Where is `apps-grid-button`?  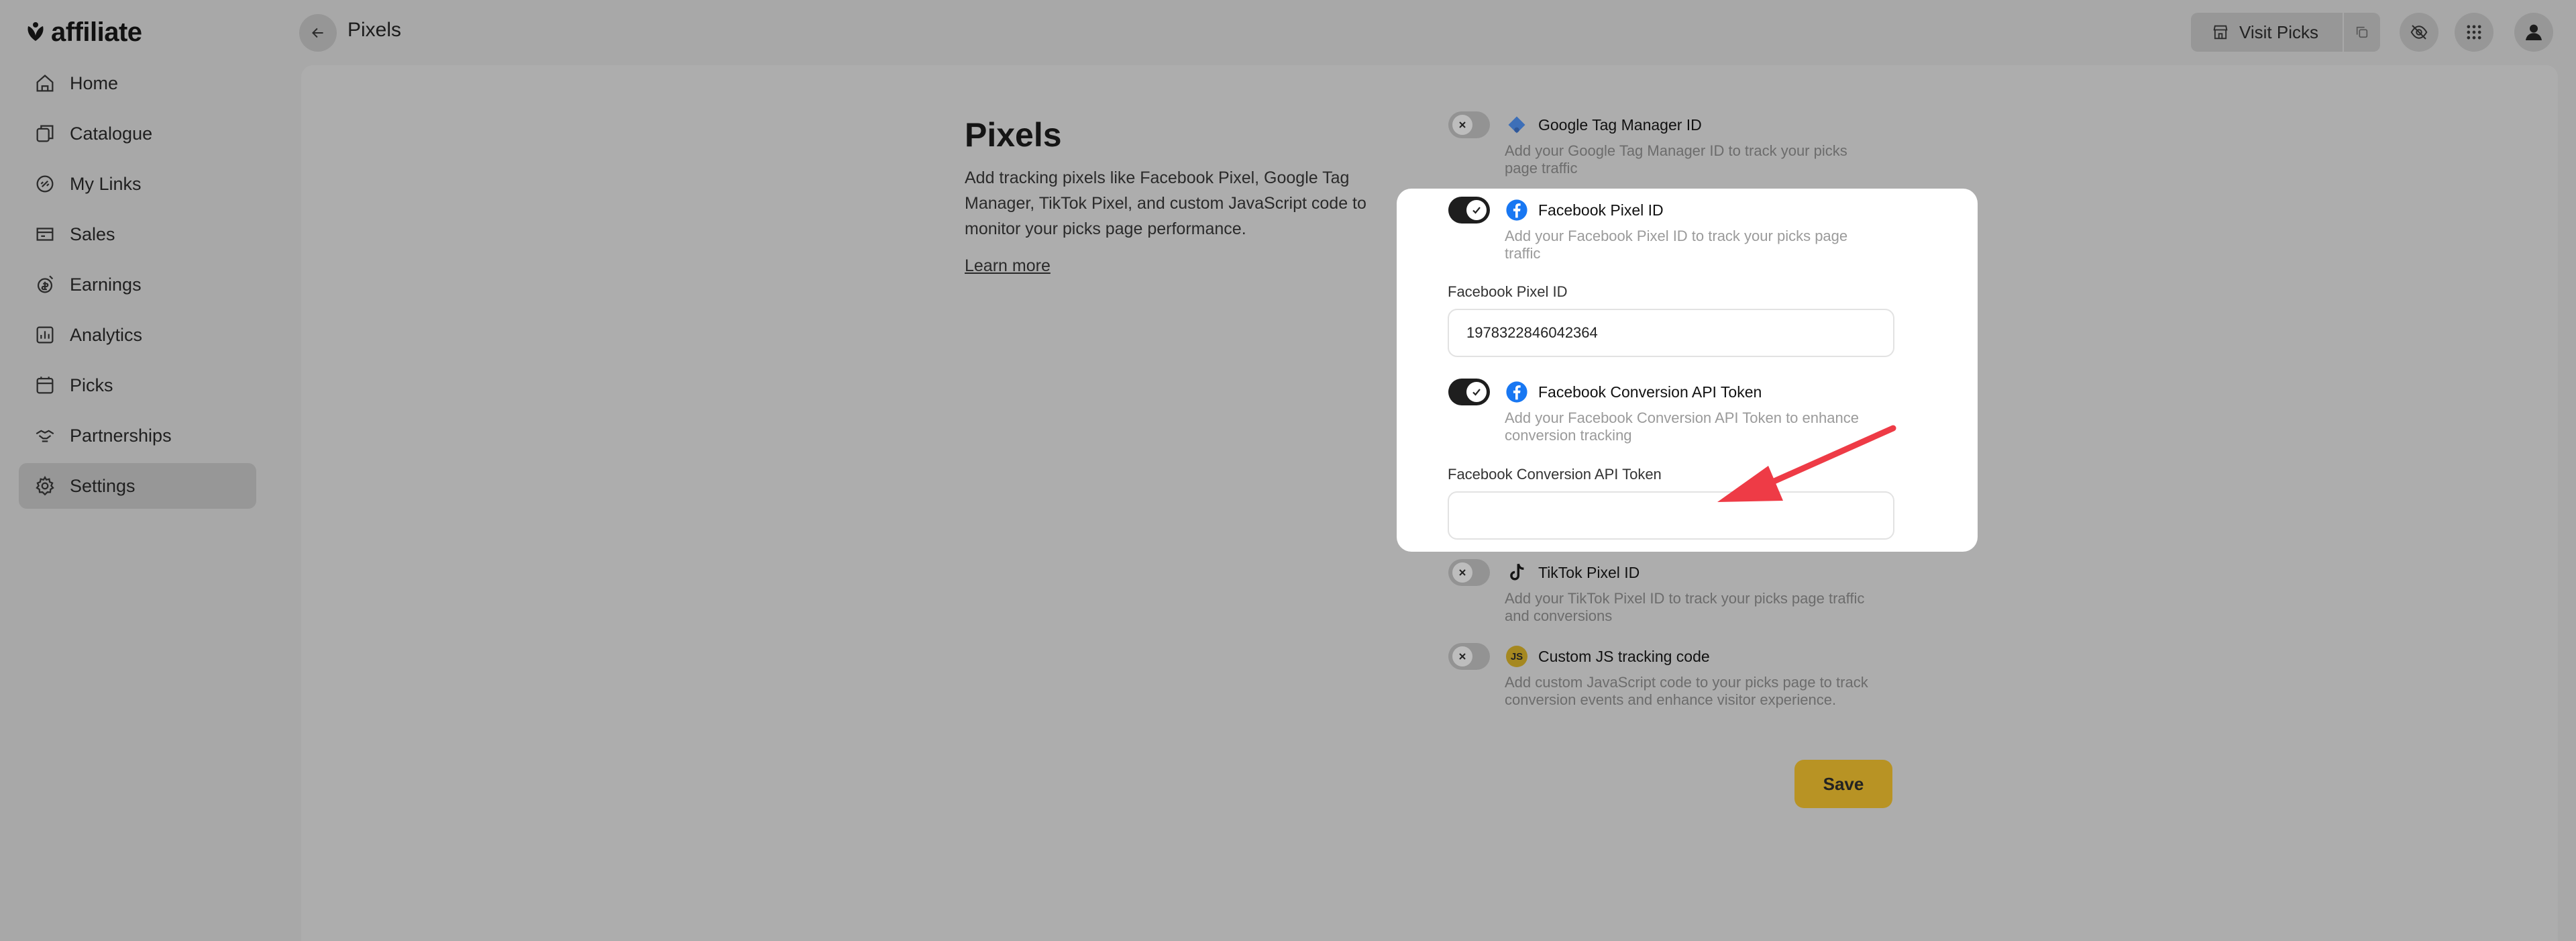 apps-grid-button is located at coordinates (2474, 32).